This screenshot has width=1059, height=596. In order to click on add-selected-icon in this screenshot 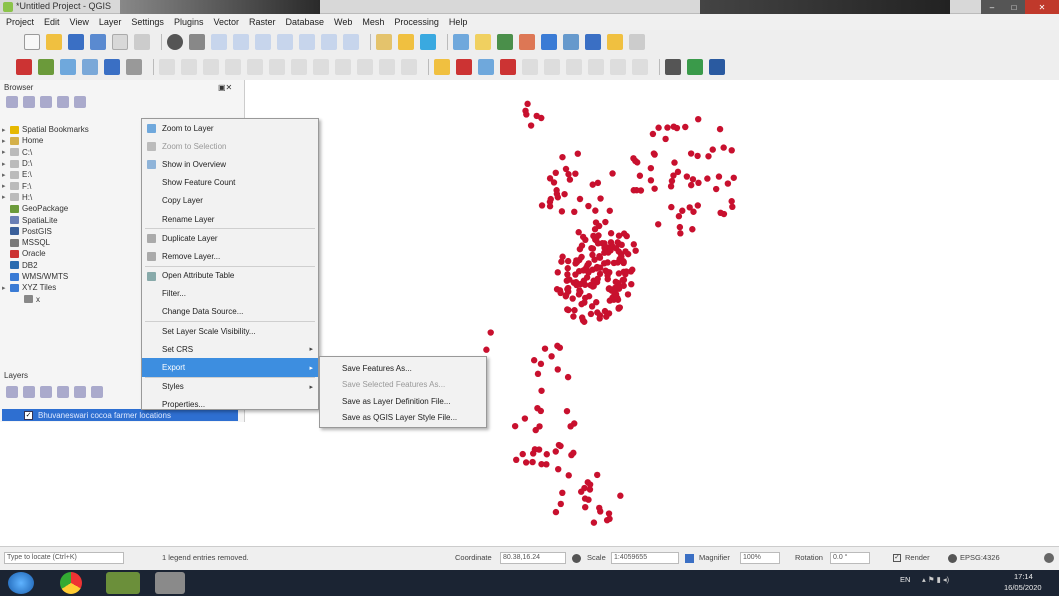, I will do `click(29, 102)`.